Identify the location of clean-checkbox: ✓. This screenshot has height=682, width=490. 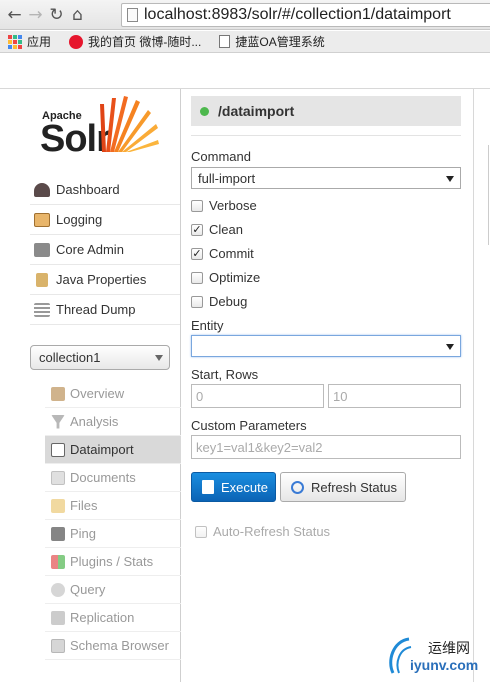
(197, 229).